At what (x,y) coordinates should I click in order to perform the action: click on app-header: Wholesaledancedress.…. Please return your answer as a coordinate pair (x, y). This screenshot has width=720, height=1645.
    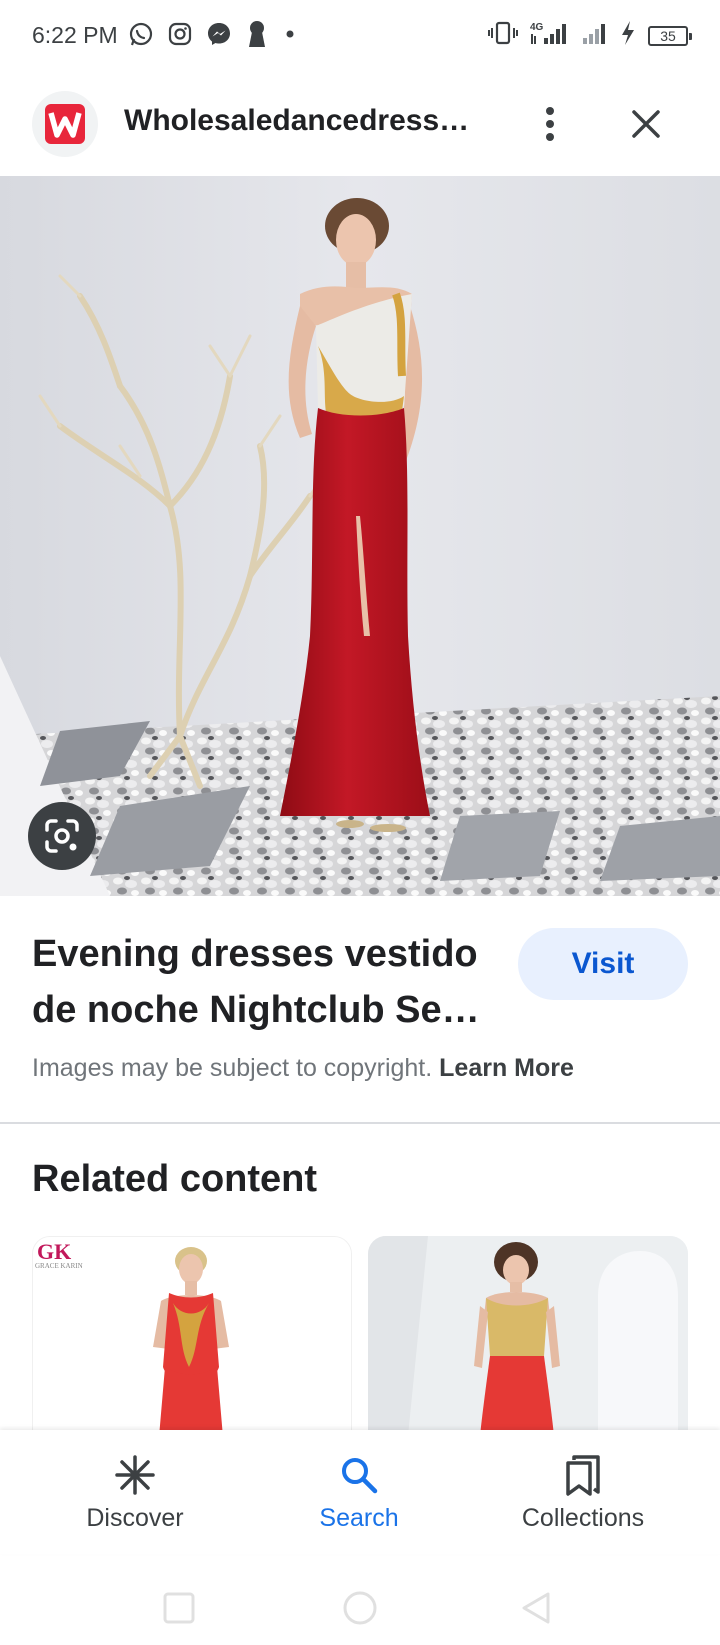
    Looking at the image, I should click on (360, 130).